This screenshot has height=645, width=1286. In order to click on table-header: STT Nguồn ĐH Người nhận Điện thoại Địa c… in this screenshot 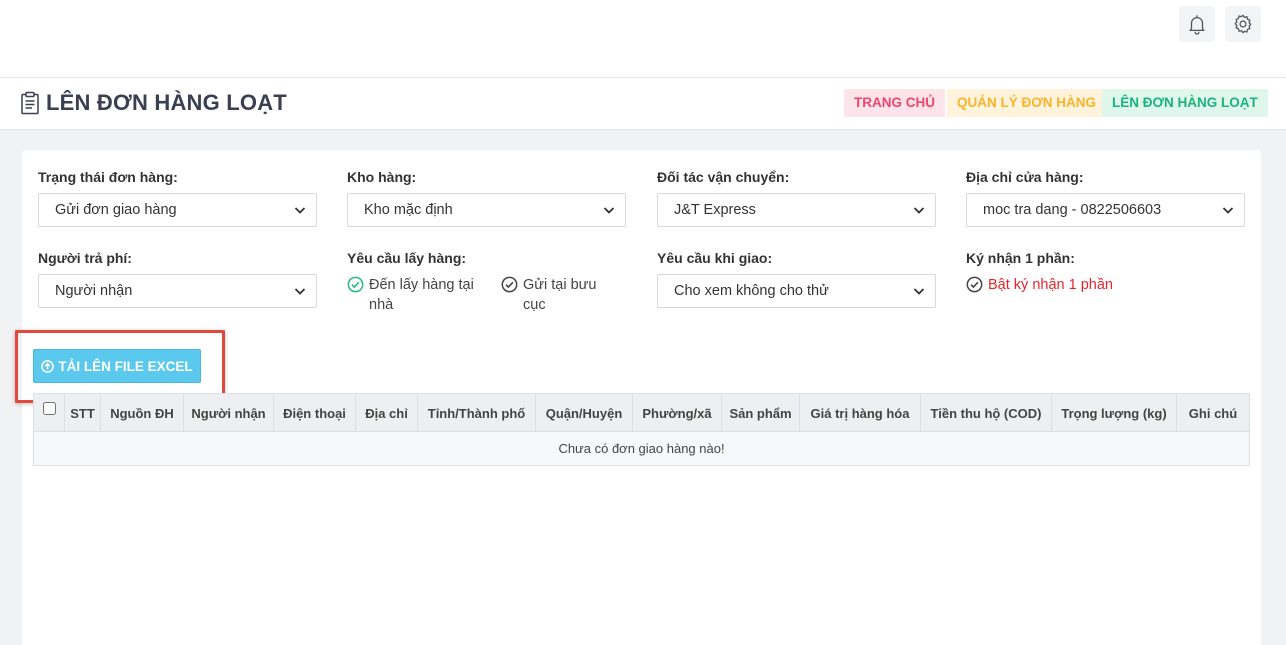, I will do `click(641, 413)`.